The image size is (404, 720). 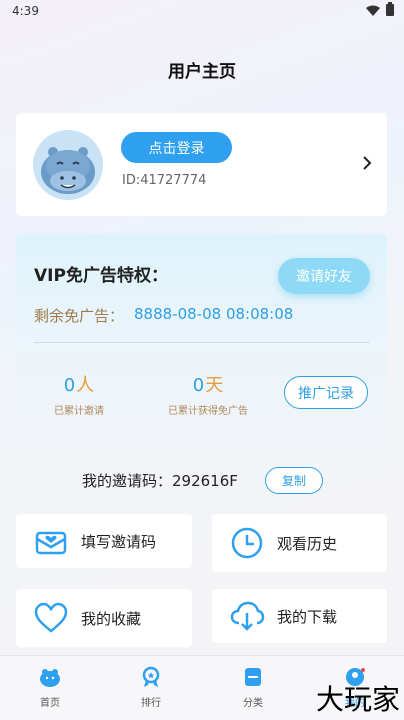 I want to click on battery-icon, so click(x=390, y=9).